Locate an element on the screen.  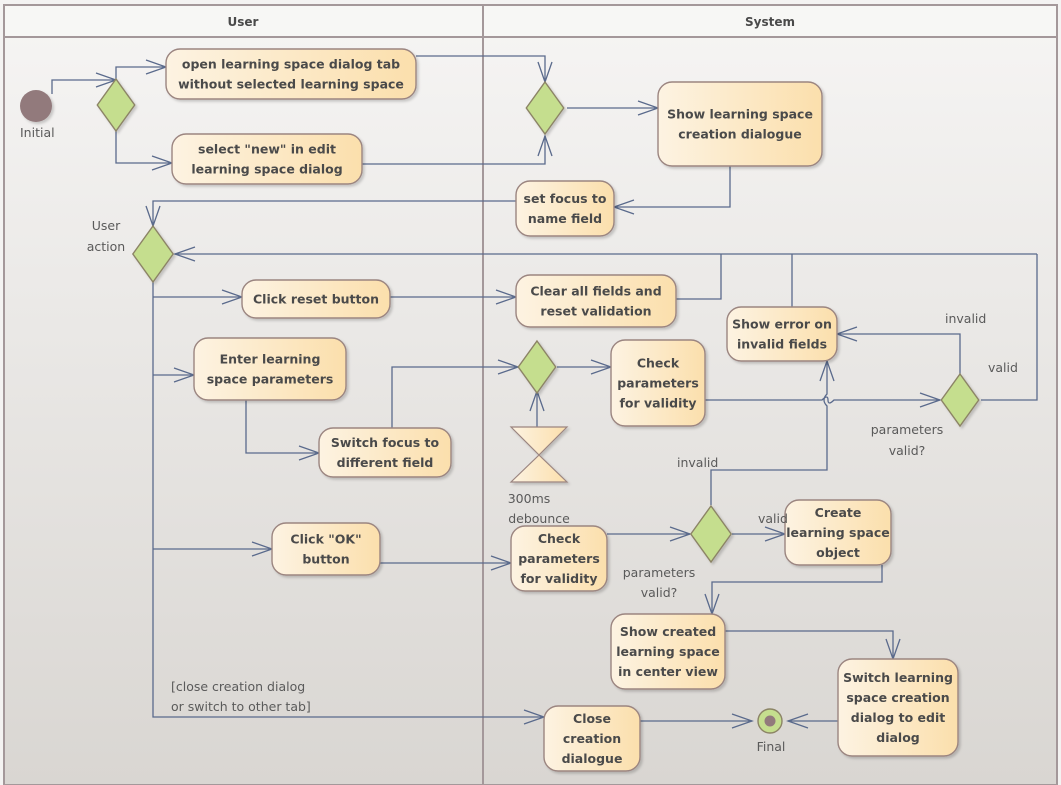
activity-check-params-2: Check parameters for validity is located at coordinates (559, 558).